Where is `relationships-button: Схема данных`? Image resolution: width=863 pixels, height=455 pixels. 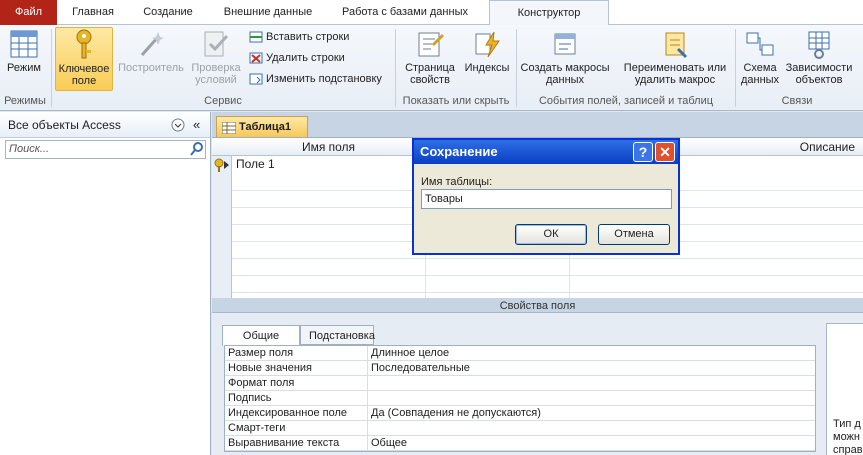
relationships-button: Схема данных is located at coordinates (760, 57).